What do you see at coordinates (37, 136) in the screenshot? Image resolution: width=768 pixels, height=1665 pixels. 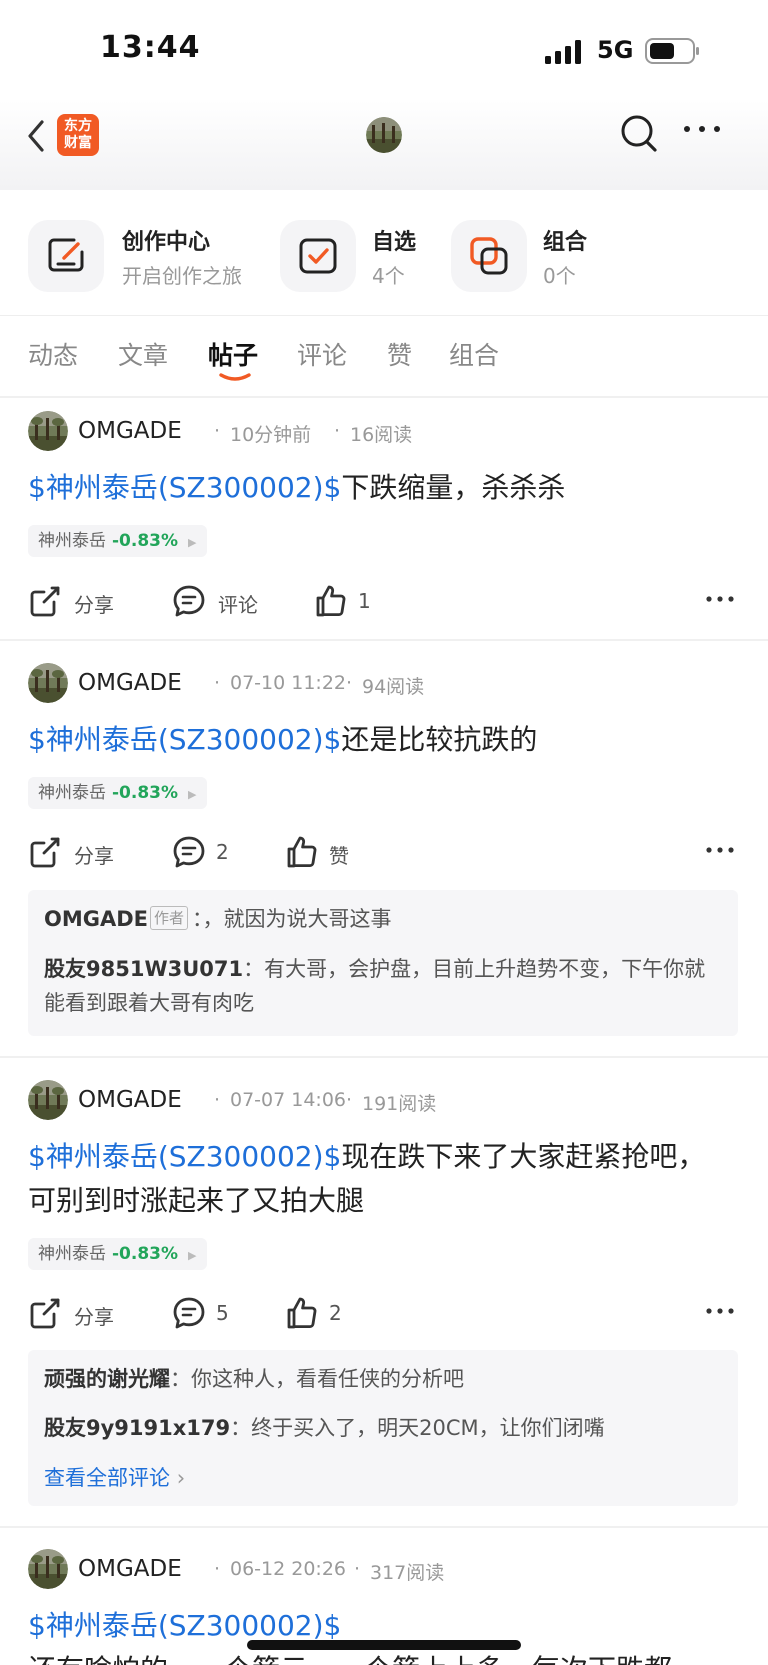 I see `back-arrow-icon` at bounding box center [37, 136].